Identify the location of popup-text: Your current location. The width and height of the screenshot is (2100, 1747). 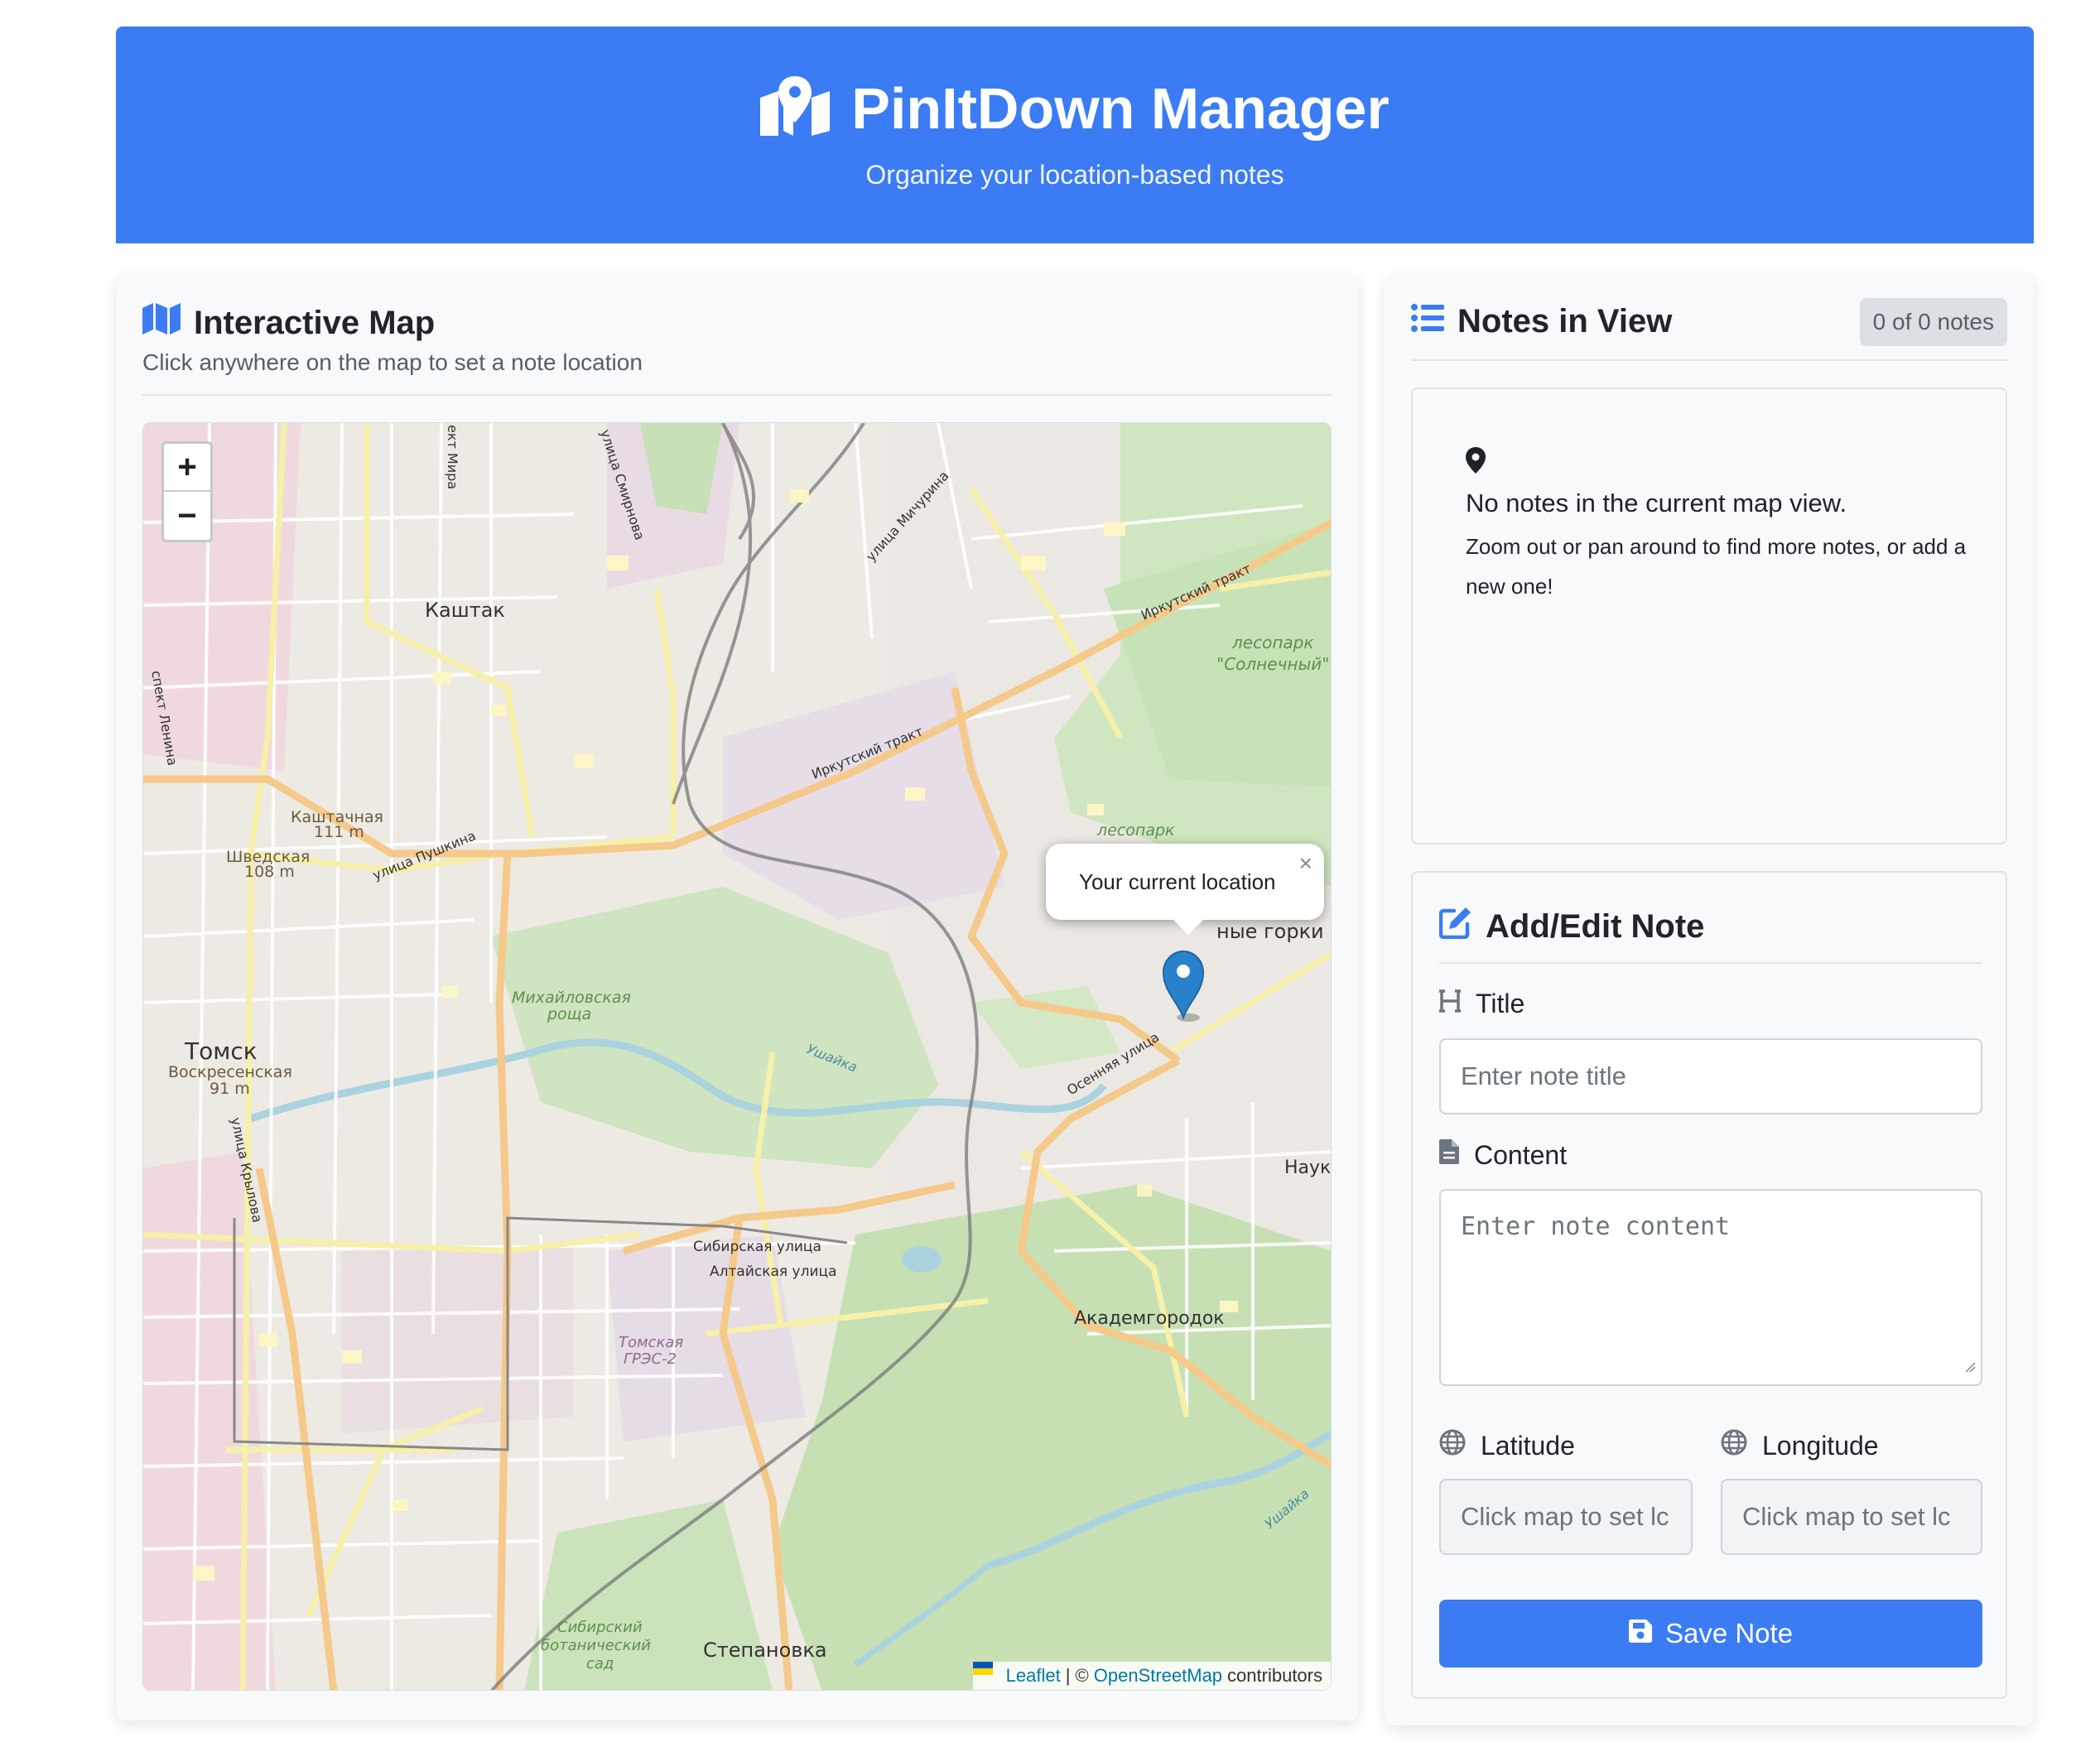
(1177, 881).